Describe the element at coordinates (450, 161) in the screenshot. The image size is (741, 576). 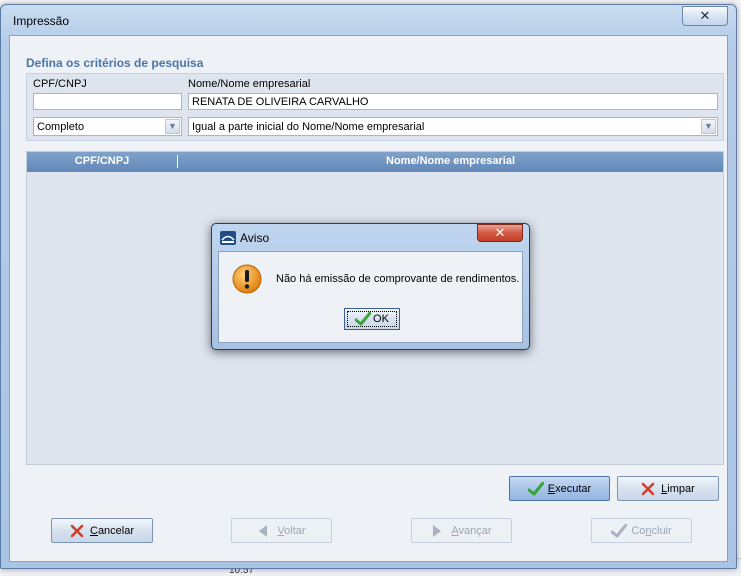
I see `column-header-nome: Nome/Nome empresarial` at that location.